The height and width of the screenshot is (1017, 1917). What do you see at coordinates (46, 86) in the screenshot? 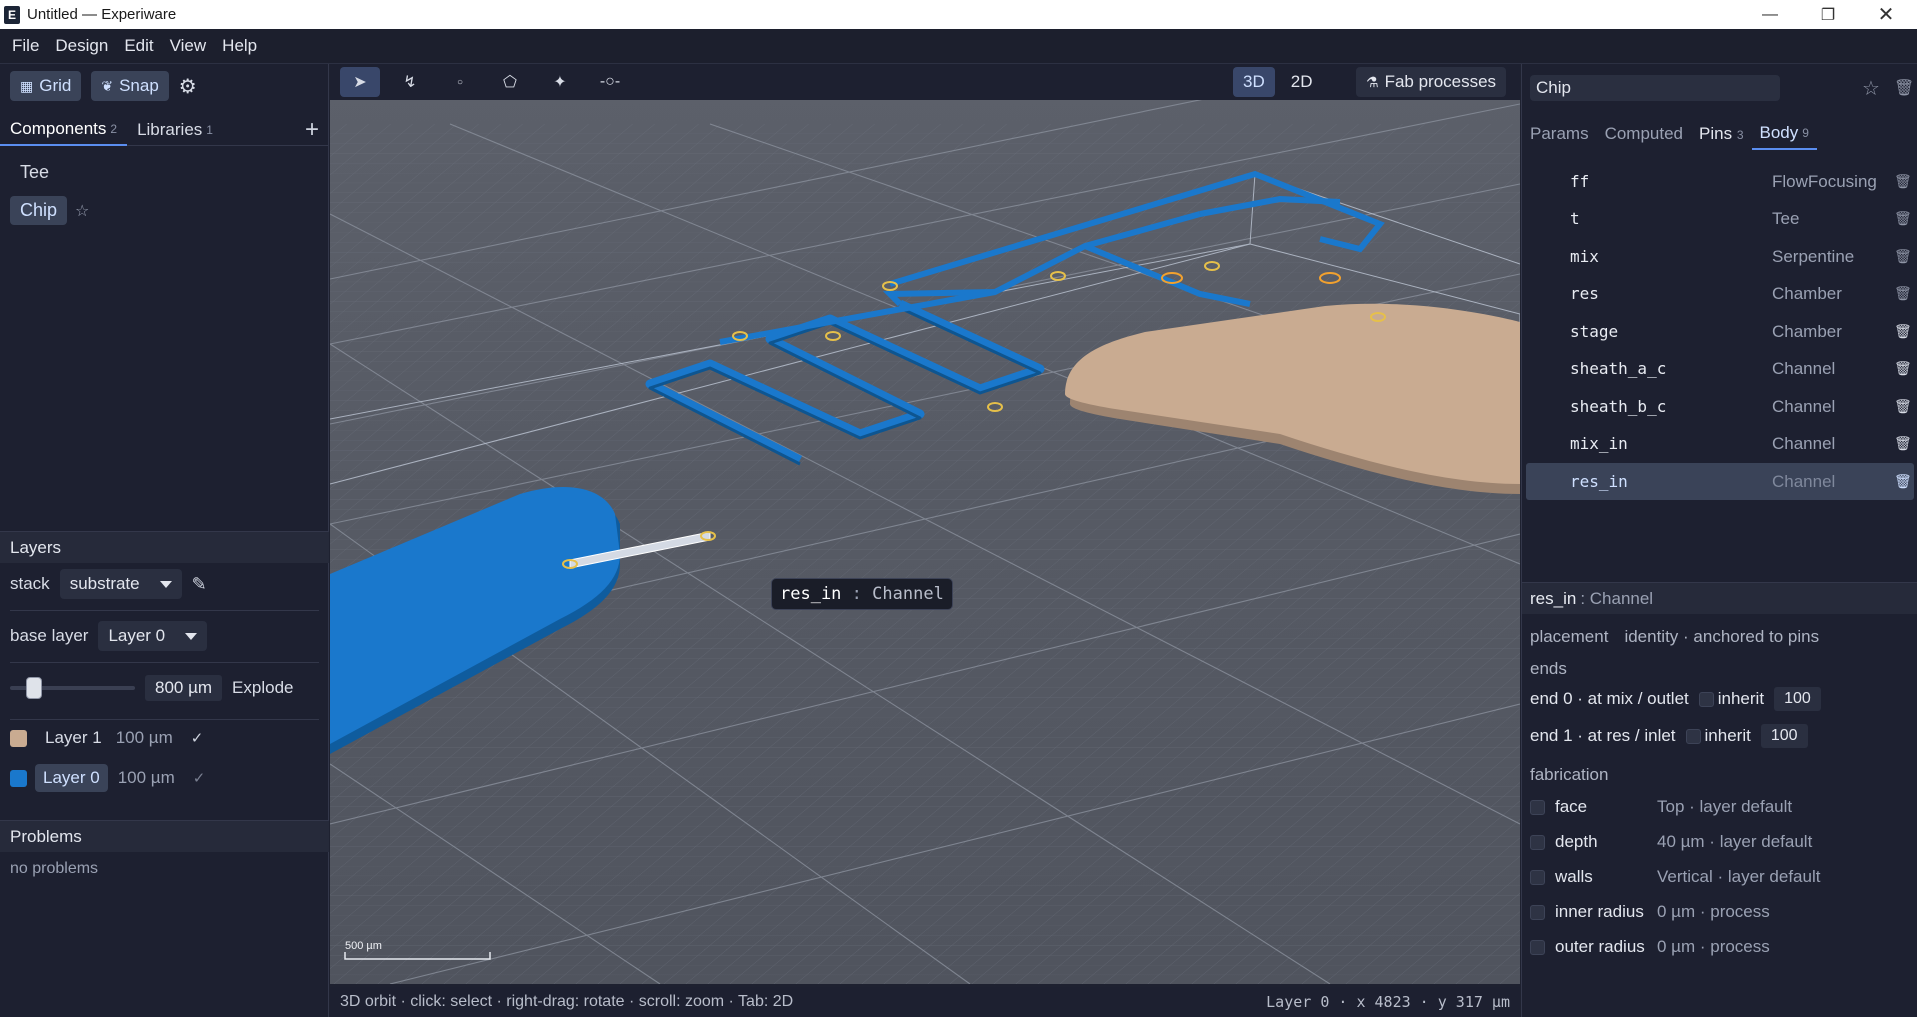
I see `grid-toggle-button: ▦ Grid` at bounding box center [46, 86].